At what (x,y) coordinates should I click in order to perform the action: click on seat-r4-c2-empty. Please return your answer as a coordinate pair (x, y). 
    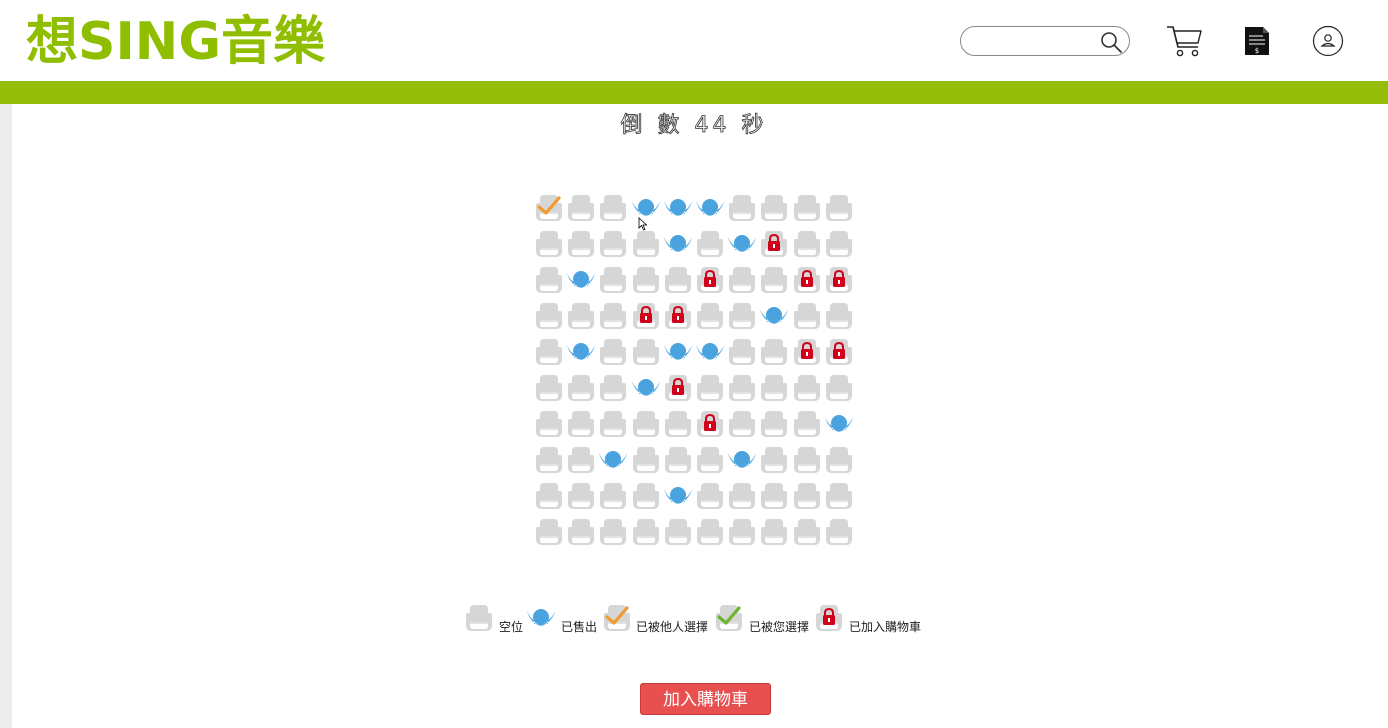
    Looking at the image, I should click on (581, 315).